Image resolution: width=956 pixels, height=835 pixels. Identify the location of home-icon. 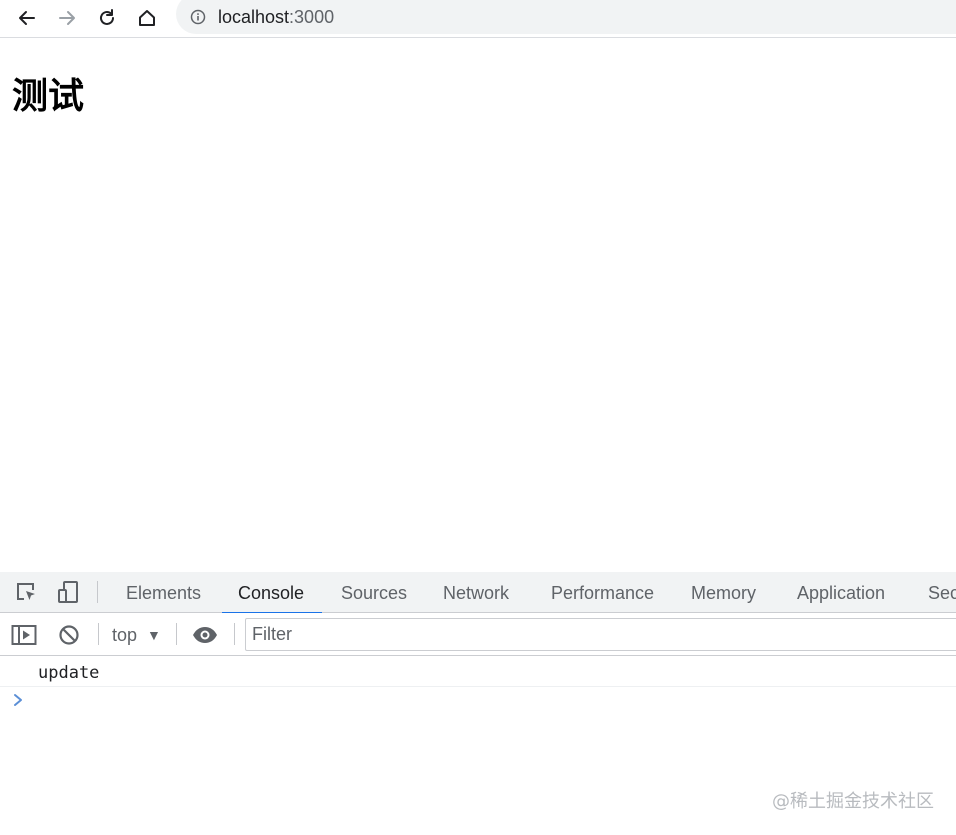
(147, 18).